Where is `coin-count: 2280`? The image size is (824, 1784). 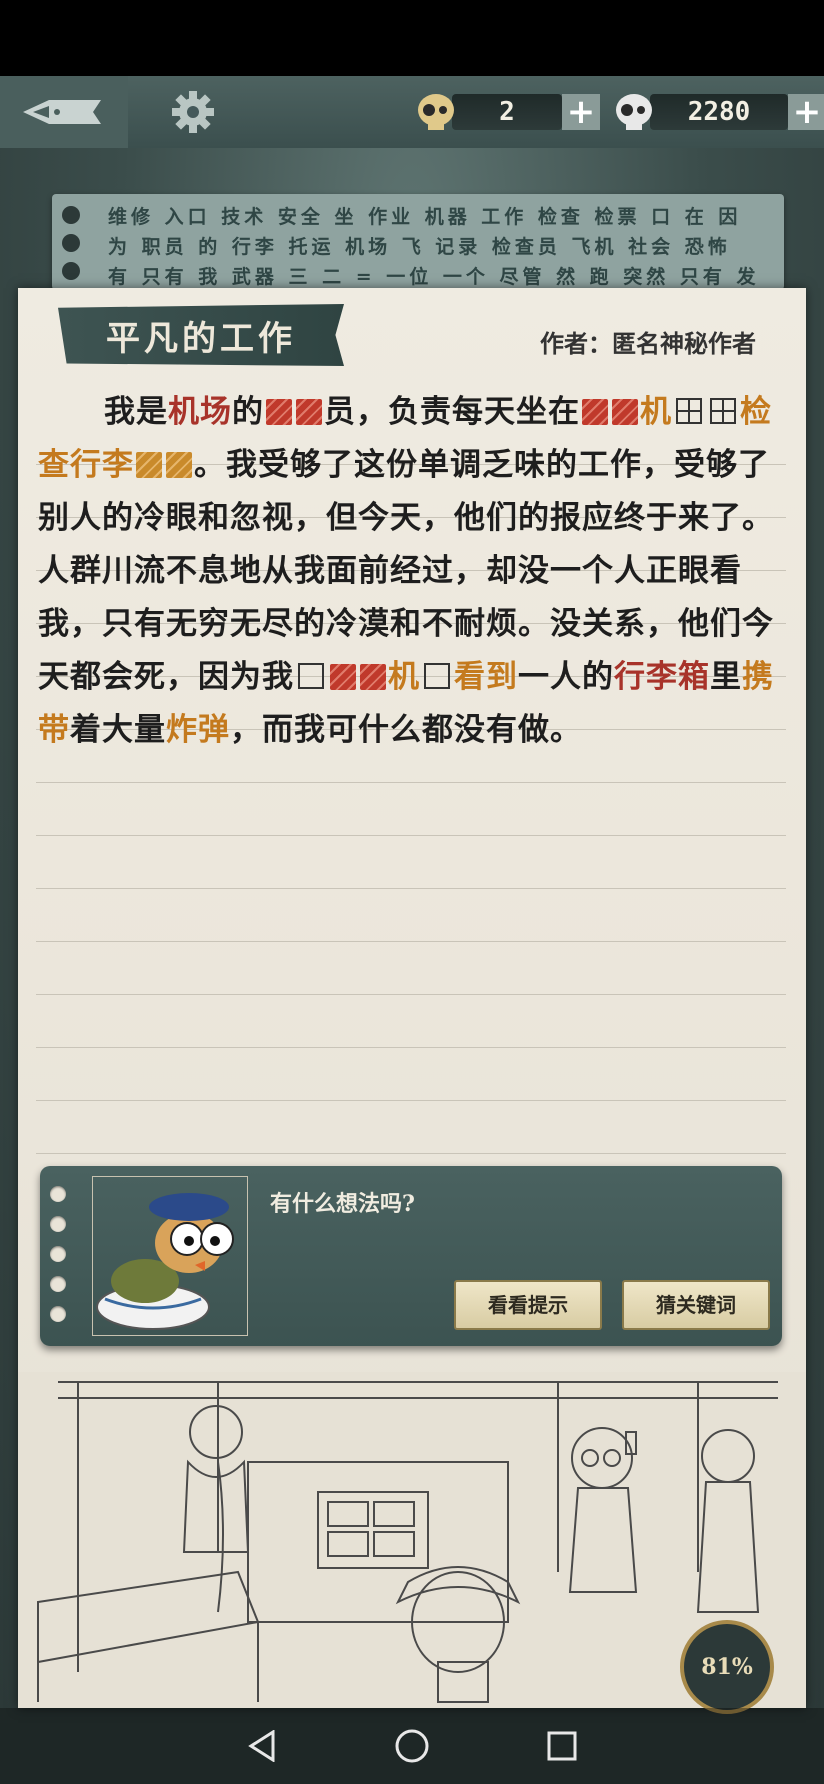
coin-count: 2280 is located at coordinates (719, 112).